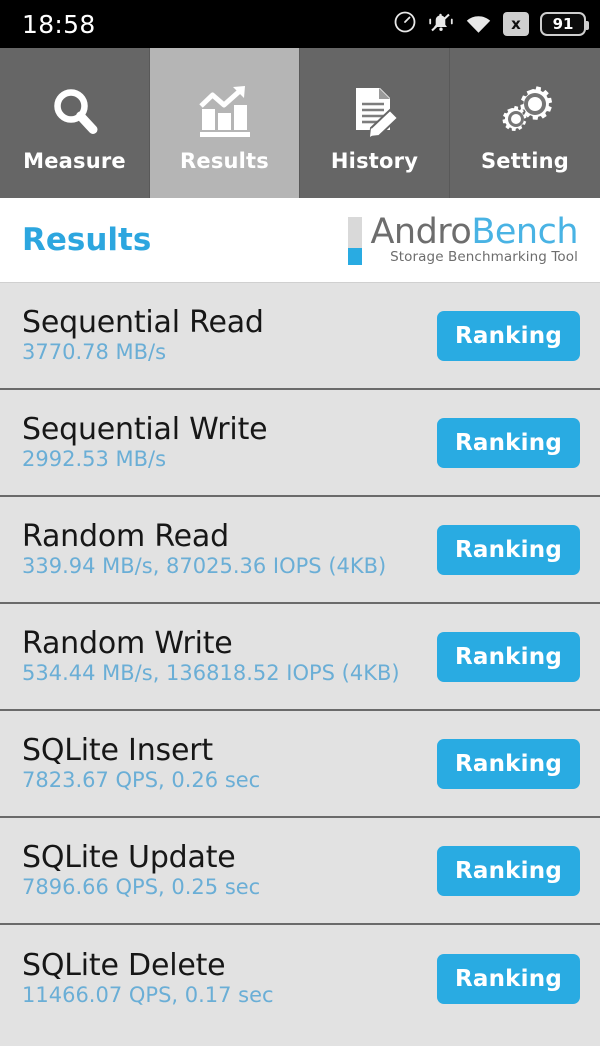  I want to click on tab-results-label: Results, so click(224, 161).